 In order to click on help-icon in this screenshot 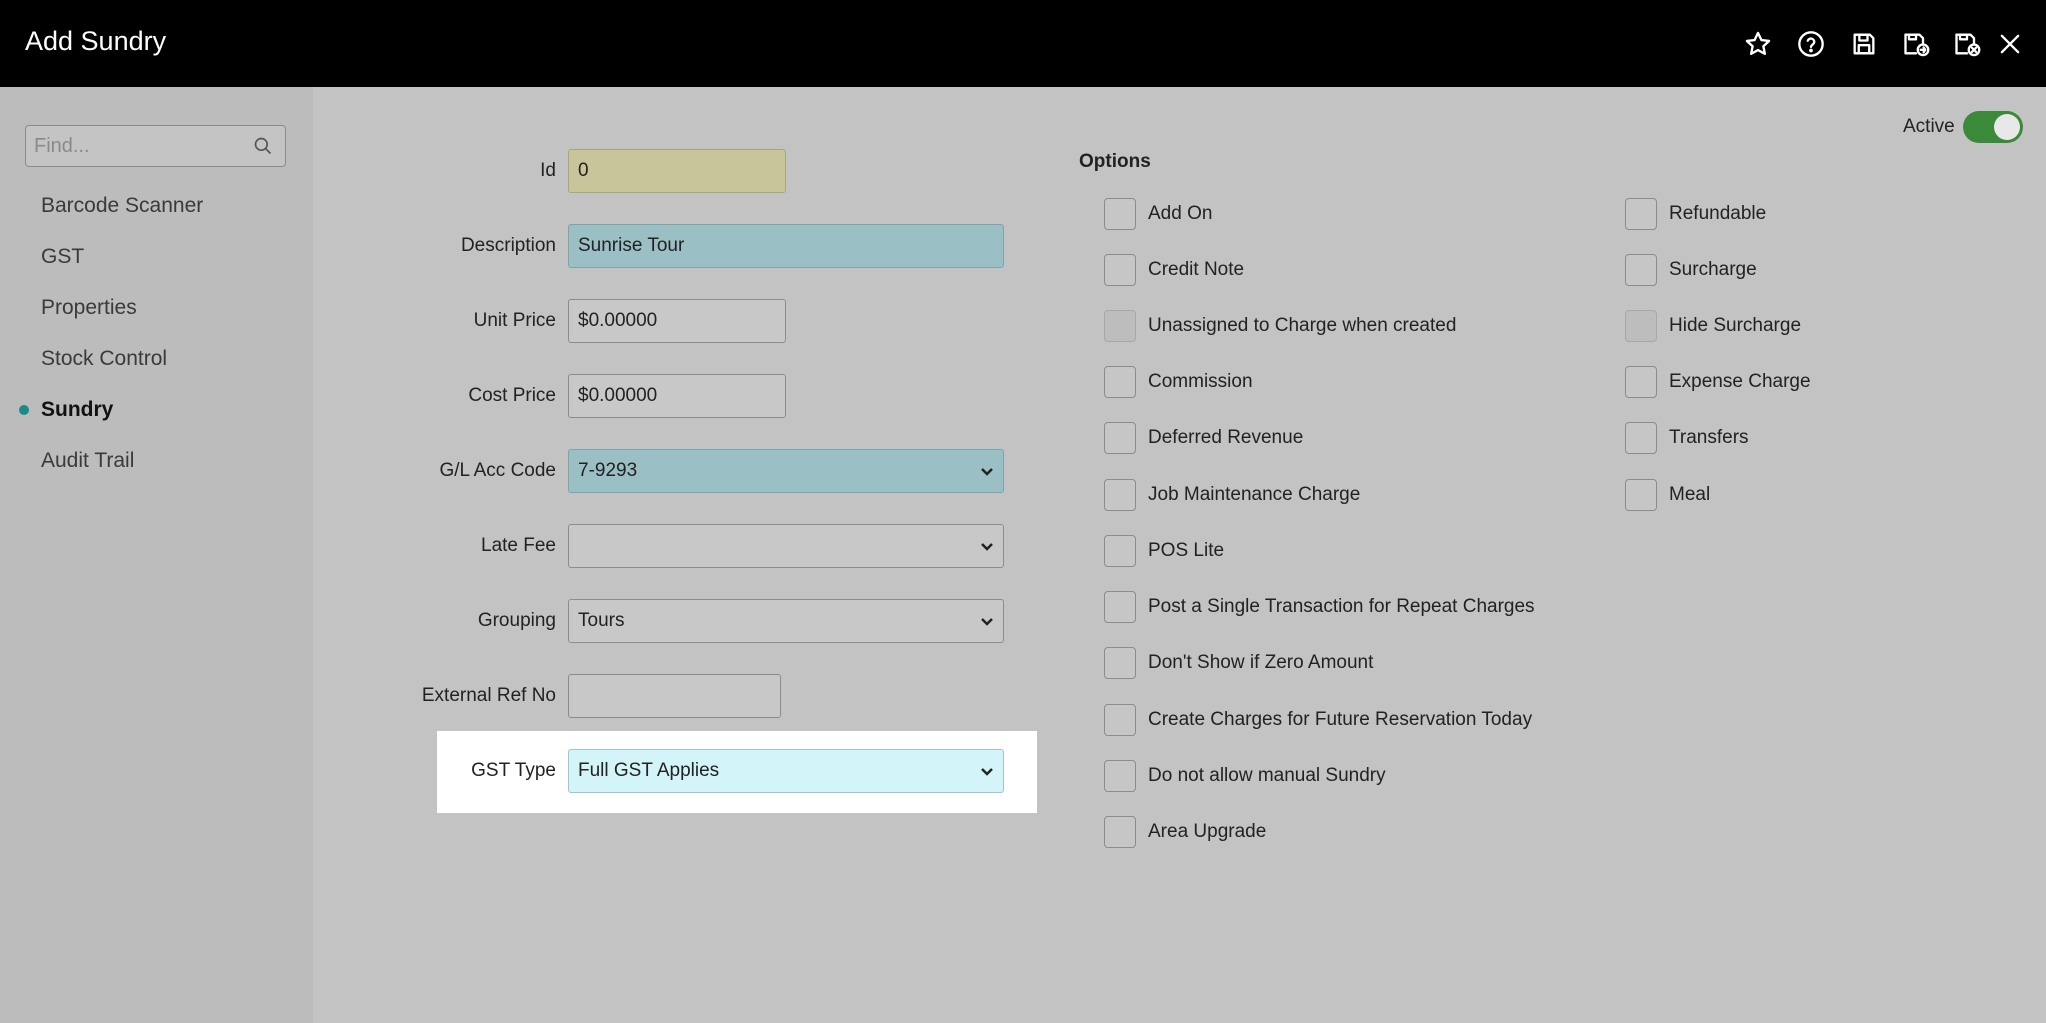, I will do `click(1811, 44)`.